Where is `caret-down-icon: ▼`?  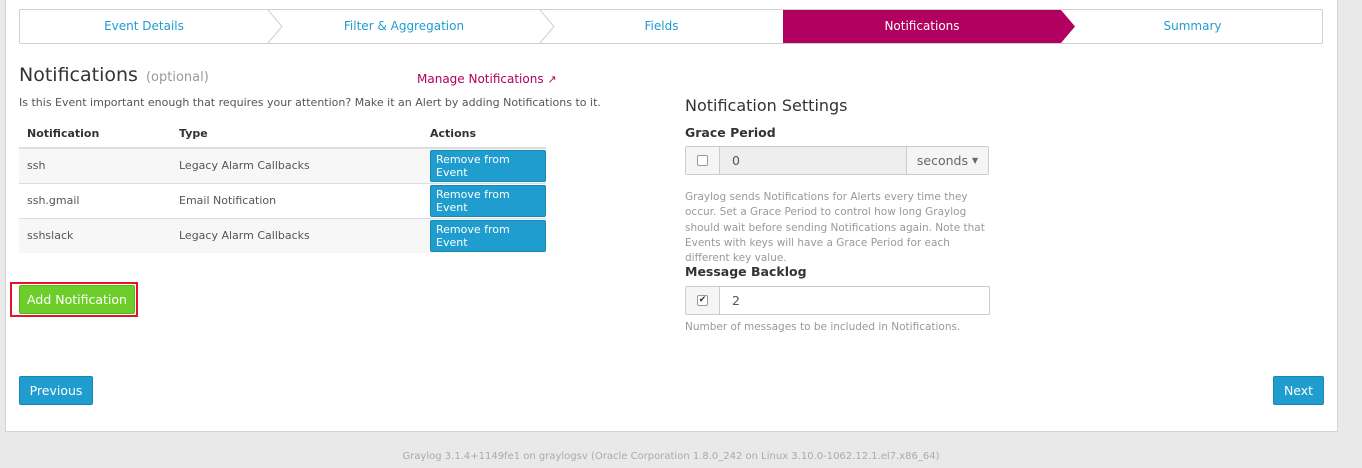 caret-down-icon: ▼ is located at coordinates (975, 160).